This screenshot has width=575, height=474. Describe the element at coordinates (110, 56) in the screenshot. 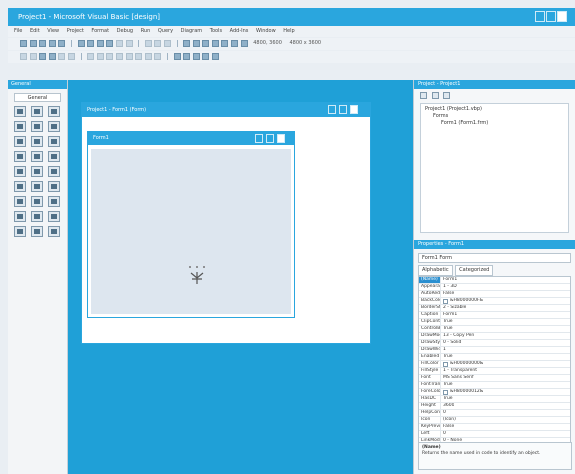

I see `comment-icon` at that location.